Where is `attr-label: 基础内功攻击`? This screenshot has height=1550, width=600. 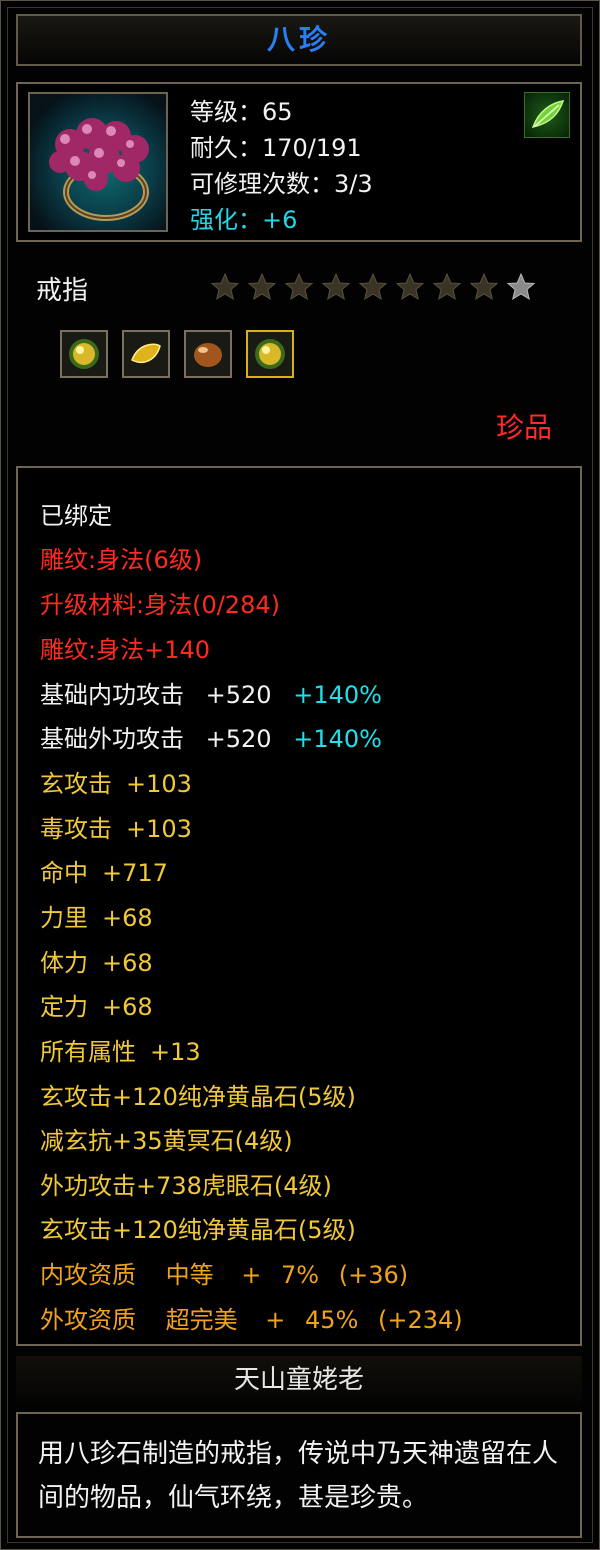
attr-label: 基础内功攻击 is located at coordinates (112, 695).